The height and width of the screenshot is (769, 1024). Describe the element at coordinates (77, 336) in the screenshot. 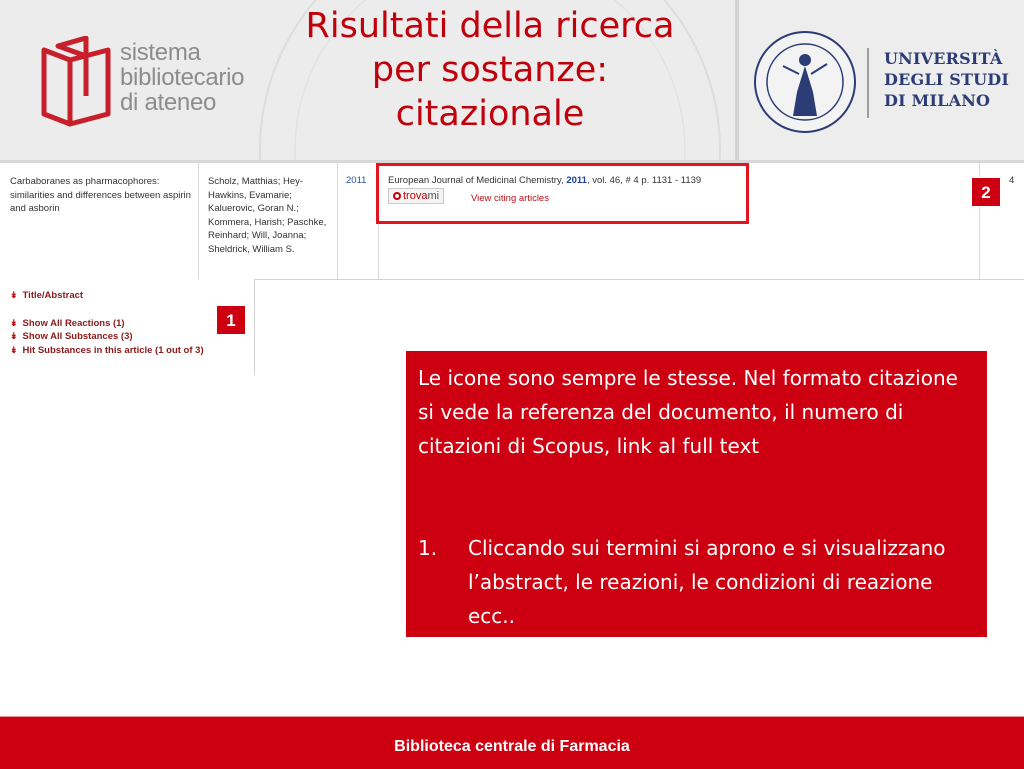

I see `link-label: Show All Substances (3)` at that location.